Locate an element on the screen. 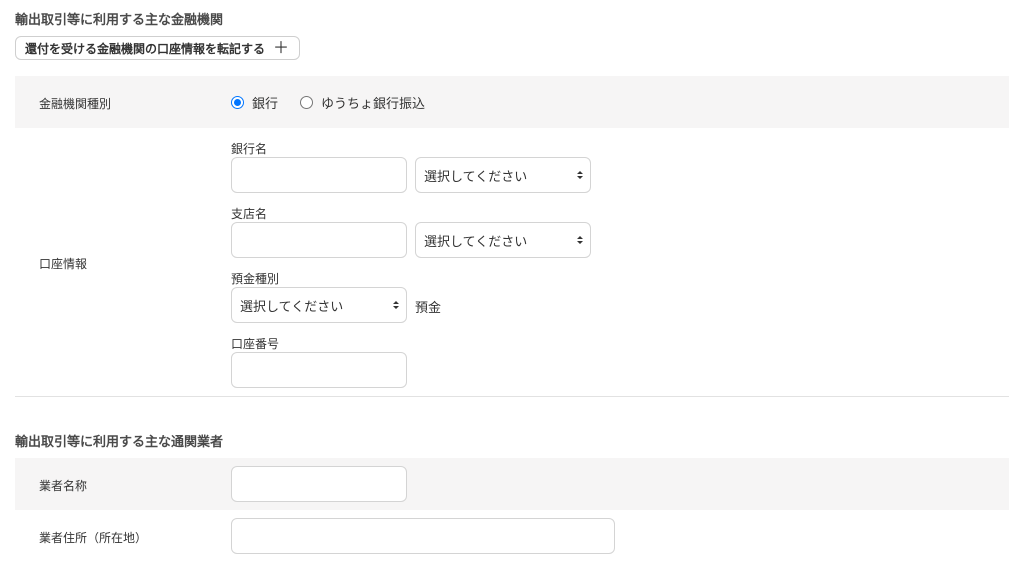 Image resolution: width=1009 pixels, height=561 pixels. radio-yucho is located at coordinates (307, 102).